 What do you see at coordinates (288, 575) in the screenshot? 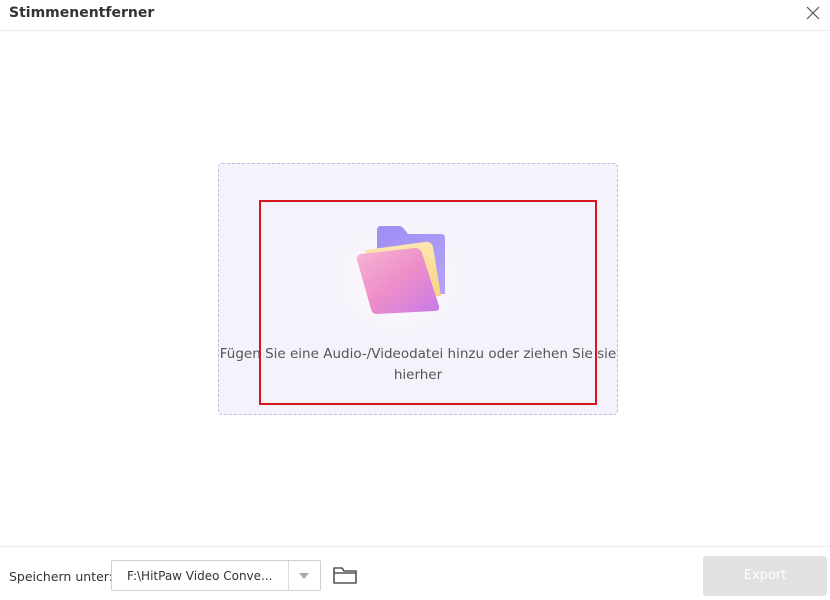
I see `dropdown-divider` at bounding box center [288, 575].